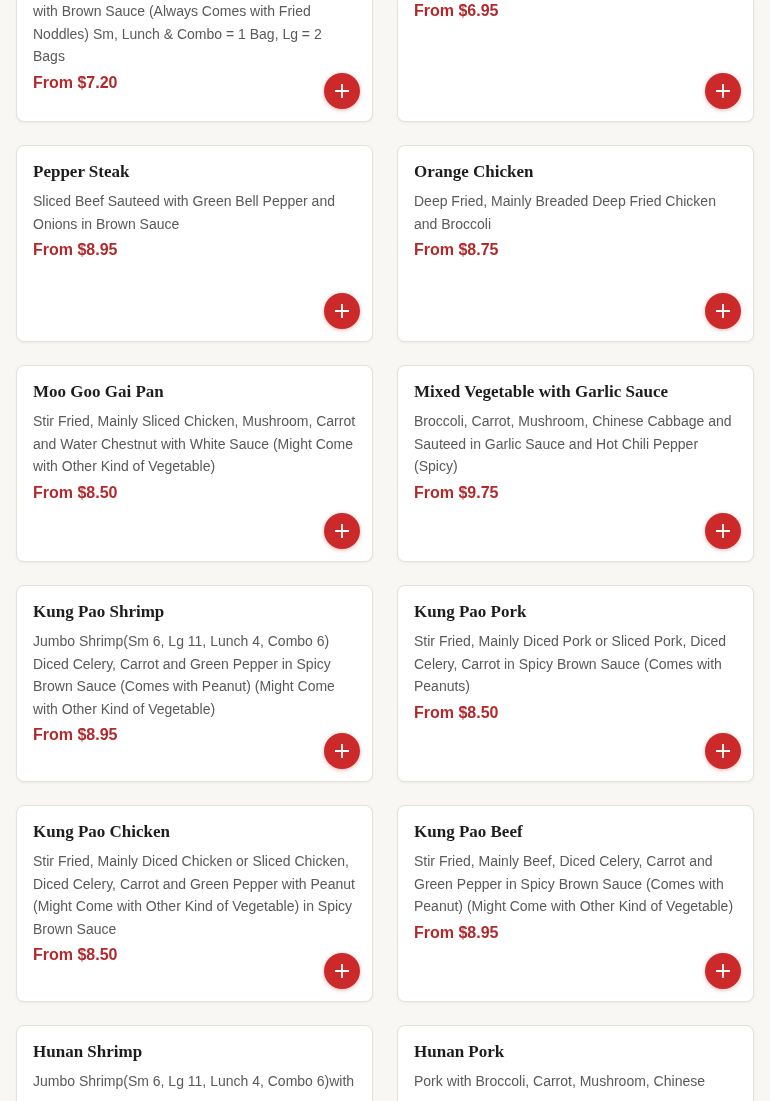  What do you see at coordinates (184, 213) in the screenshot?
I see `dish-description: Sliced Beef Sauteed with Green Bell Pepper and Onions in Brown Sauce` at bounding box center [184, 213].